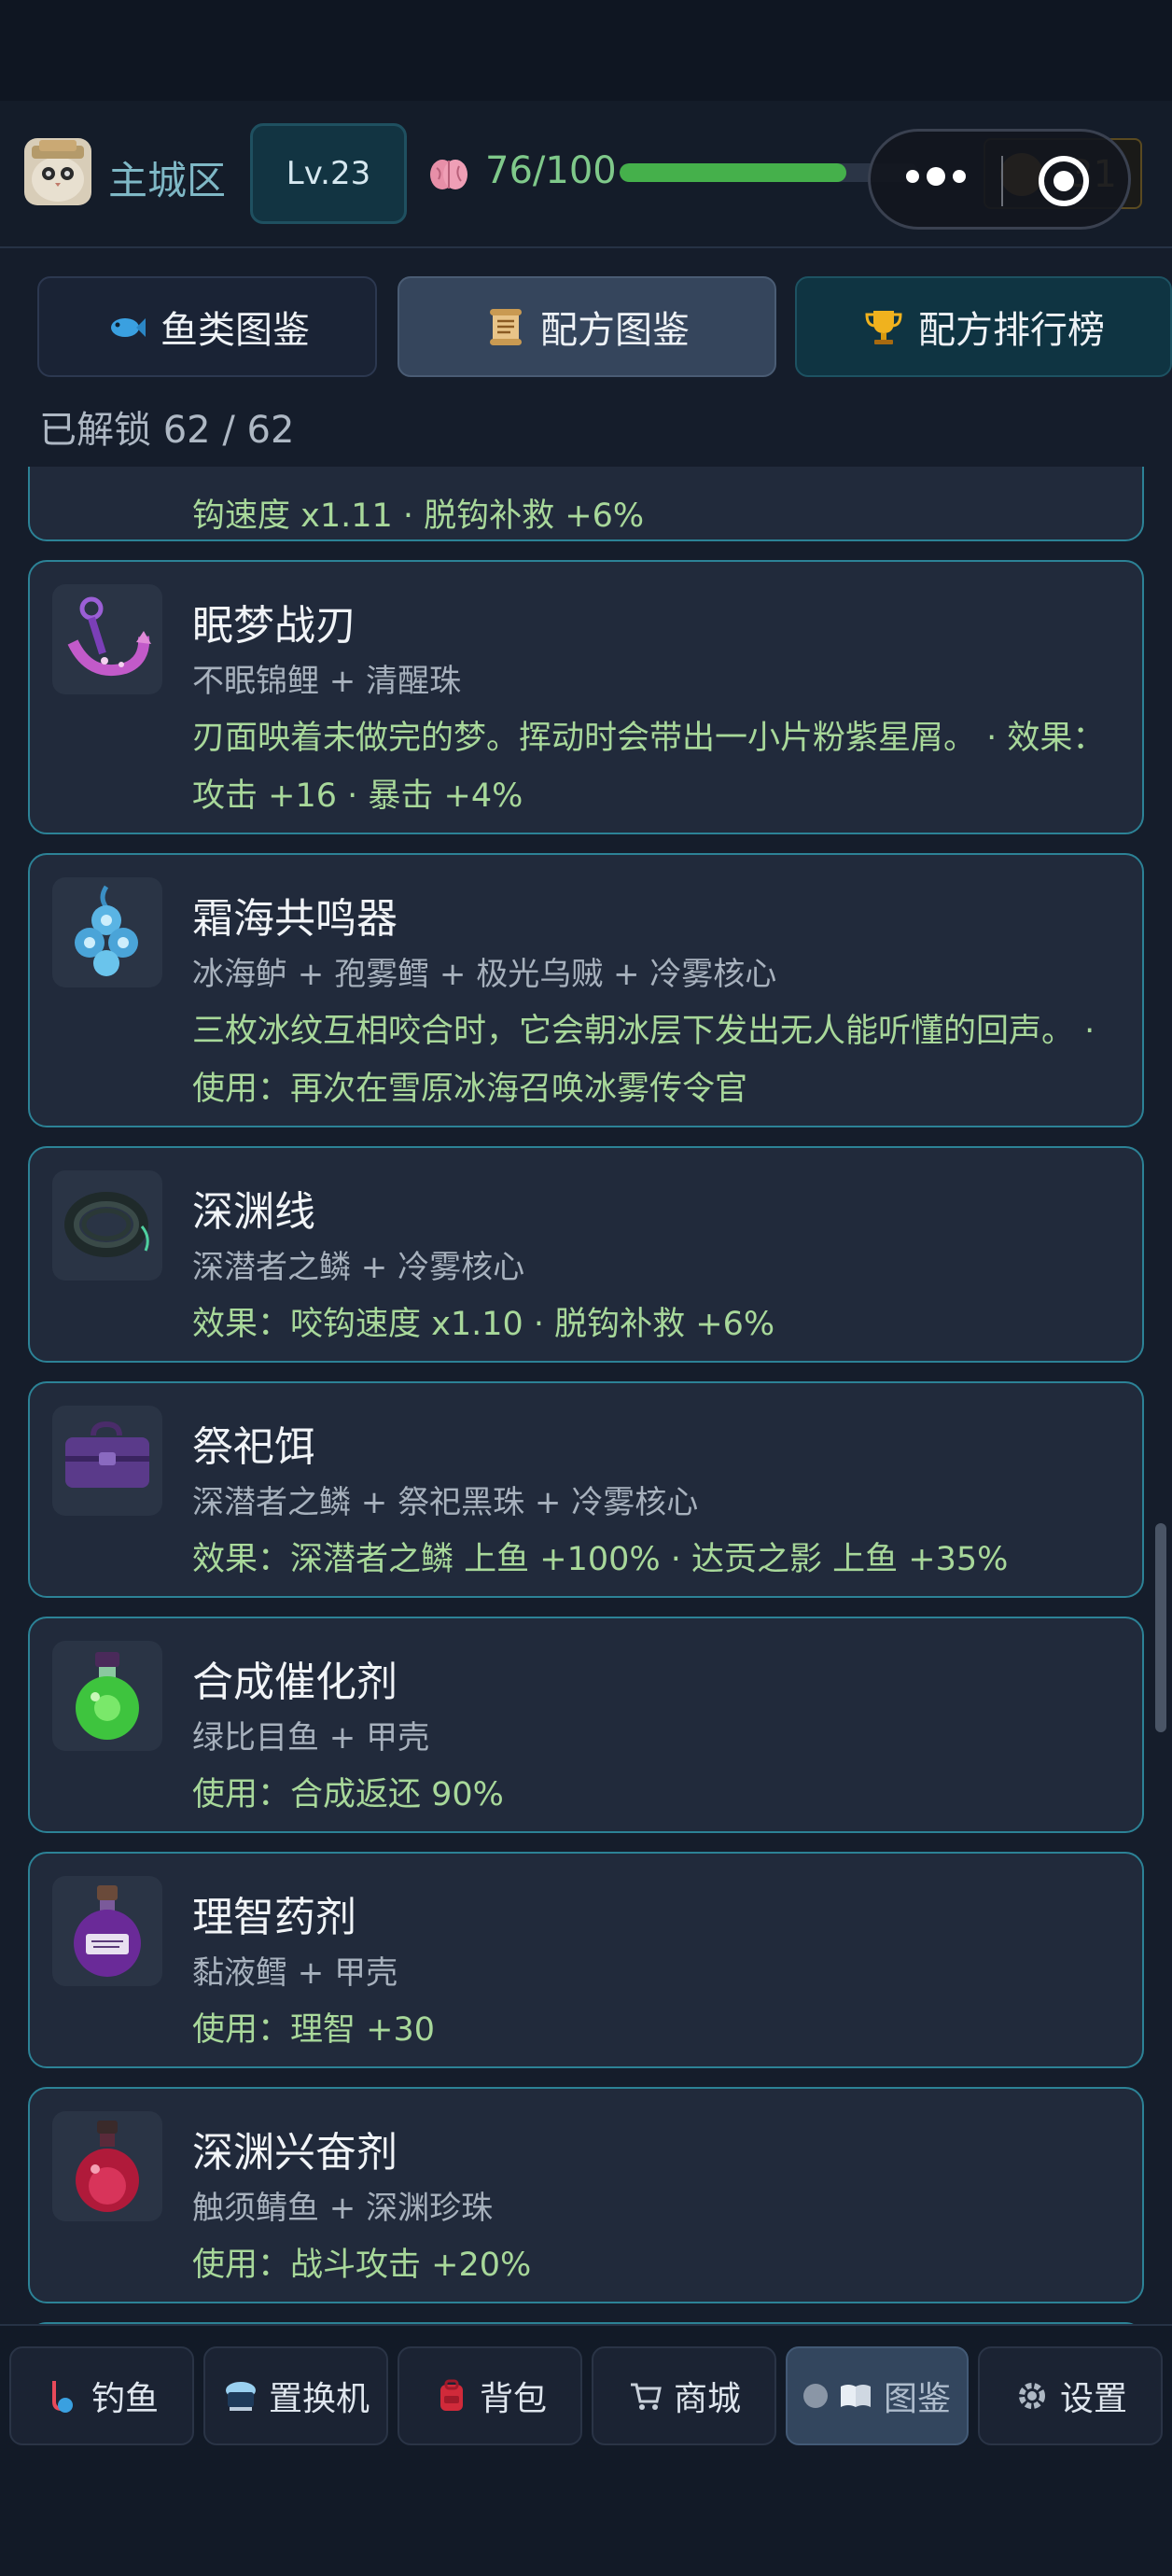 This screenshot has height=2576, width=1172. Describe the element at coordinates (253, 1447) in the screenshot. I see `recipe-name: 祭祀饵` at that location.